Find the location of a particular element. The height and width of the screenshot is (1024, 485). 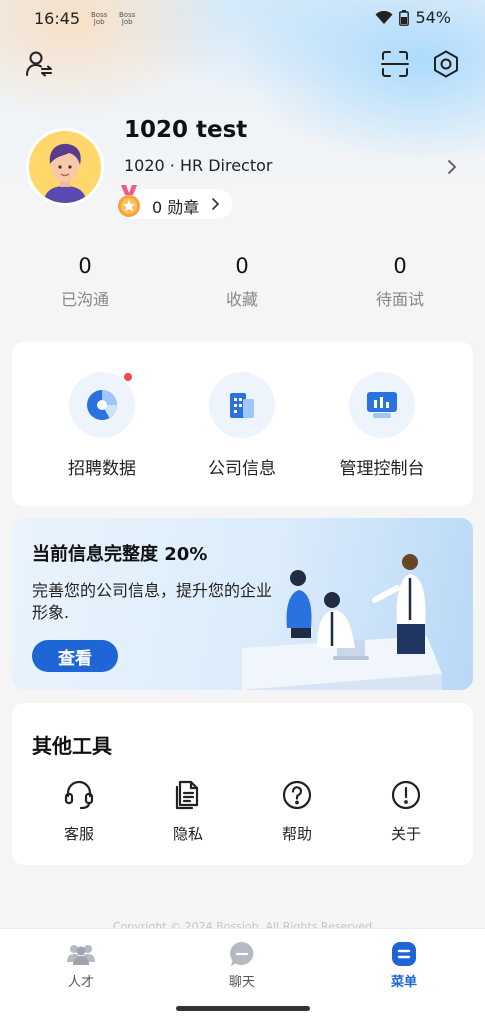

stat-communicated: 0 已沟通 is located at coordinates (85, 282).